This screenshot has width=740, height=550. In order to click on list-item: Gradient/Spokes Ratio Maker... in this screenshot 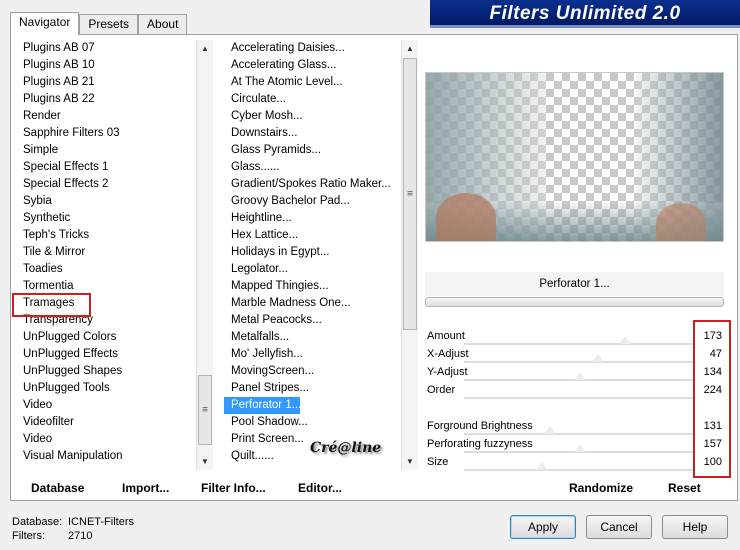, I will do `click(321, 184)`.